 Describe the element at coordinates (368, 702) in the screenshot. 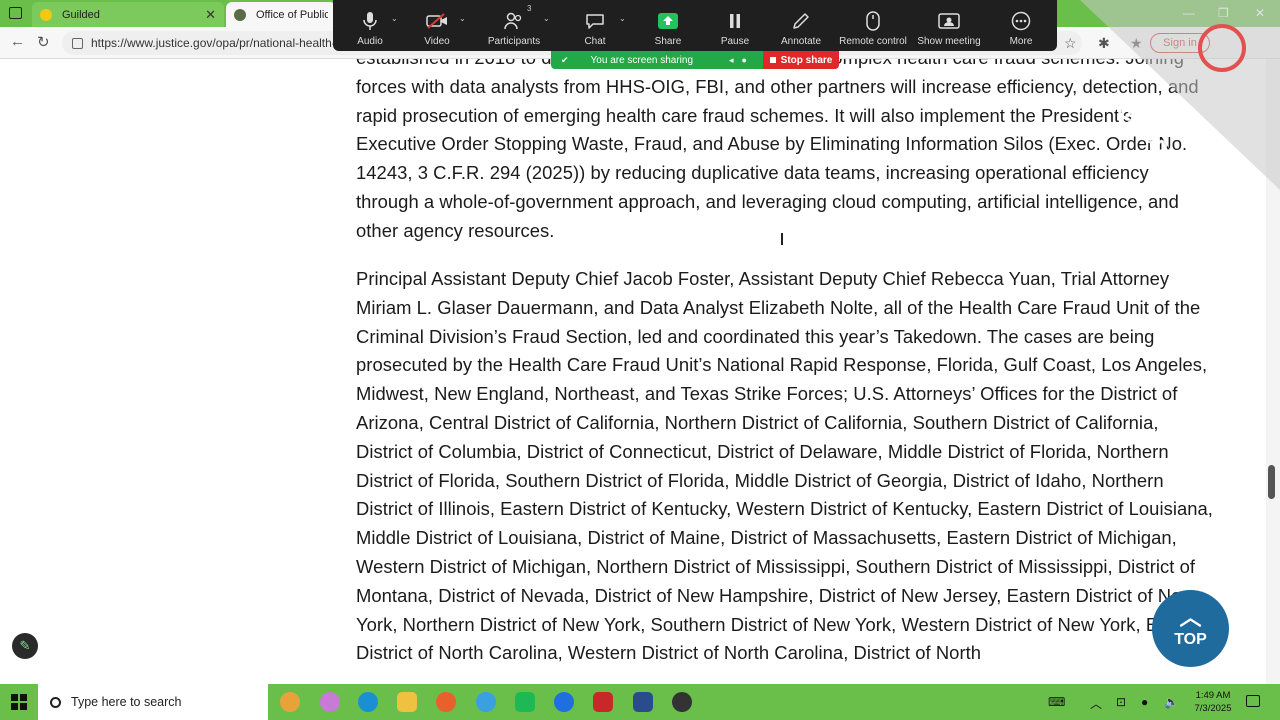

I see `edge-browser-icon` at that location.